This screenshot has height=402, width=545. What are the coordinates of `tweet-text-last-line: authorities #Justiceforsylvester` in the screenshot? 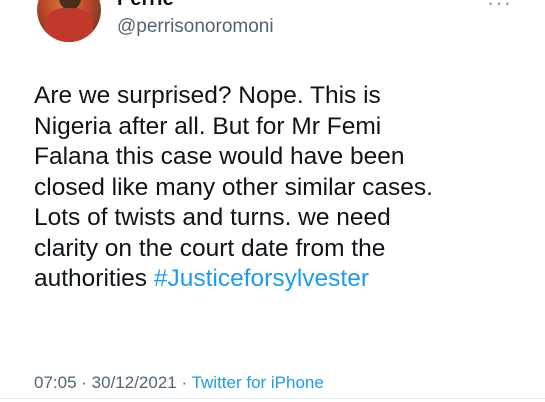 It's located at (284, 279).